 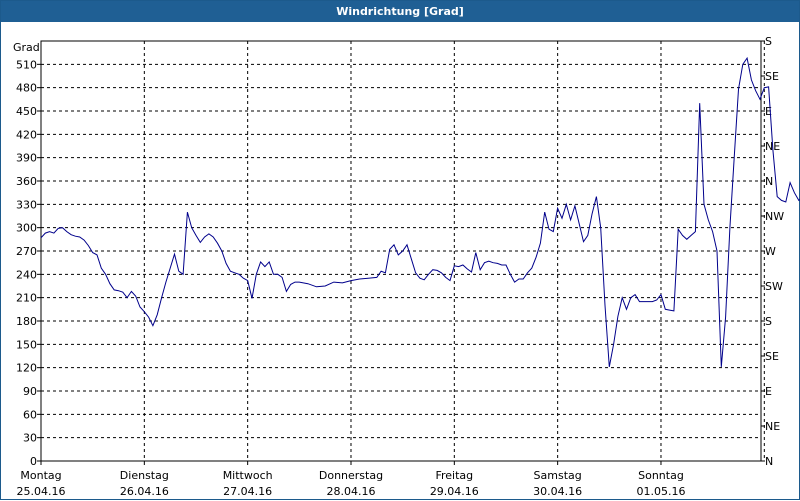 What do you see at coordinates (351, 475) in the screenshot?
I see `x-day-label: Donnerstag` at bounding box center [351, 475].